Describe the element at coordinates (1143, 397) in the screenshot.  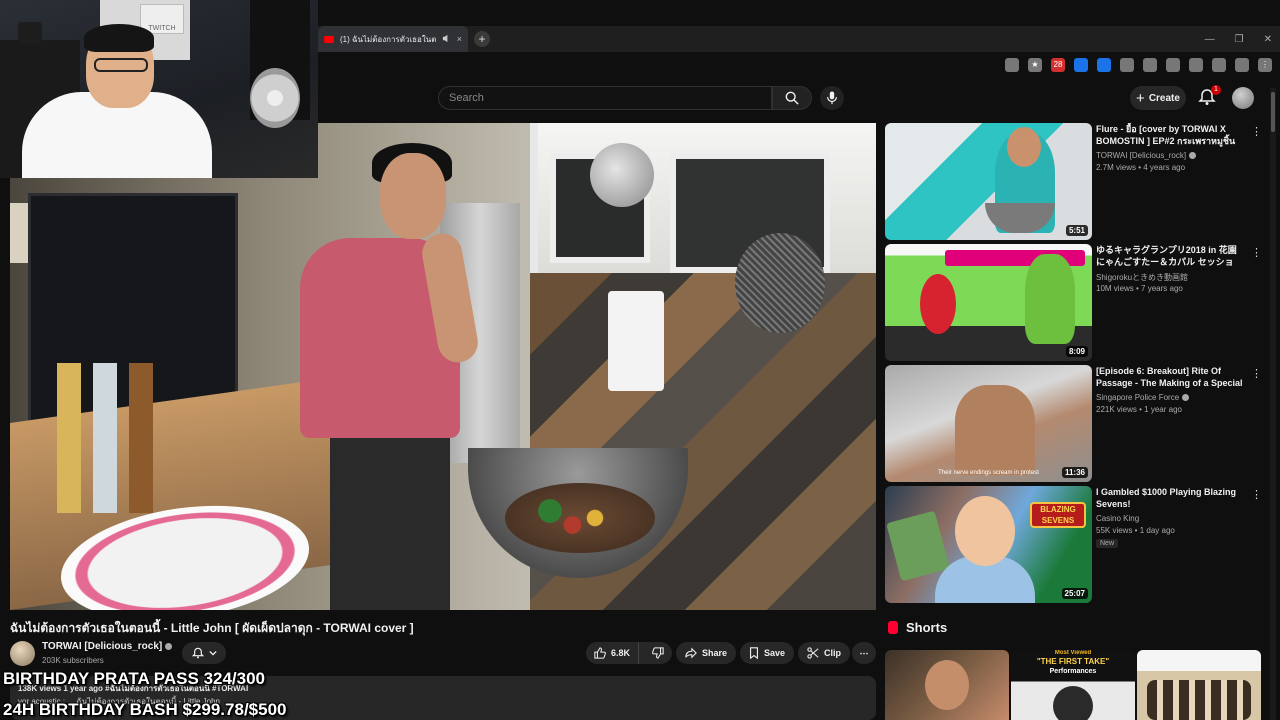
I see `recommendation-channel: Singapore Police Force` at that location.